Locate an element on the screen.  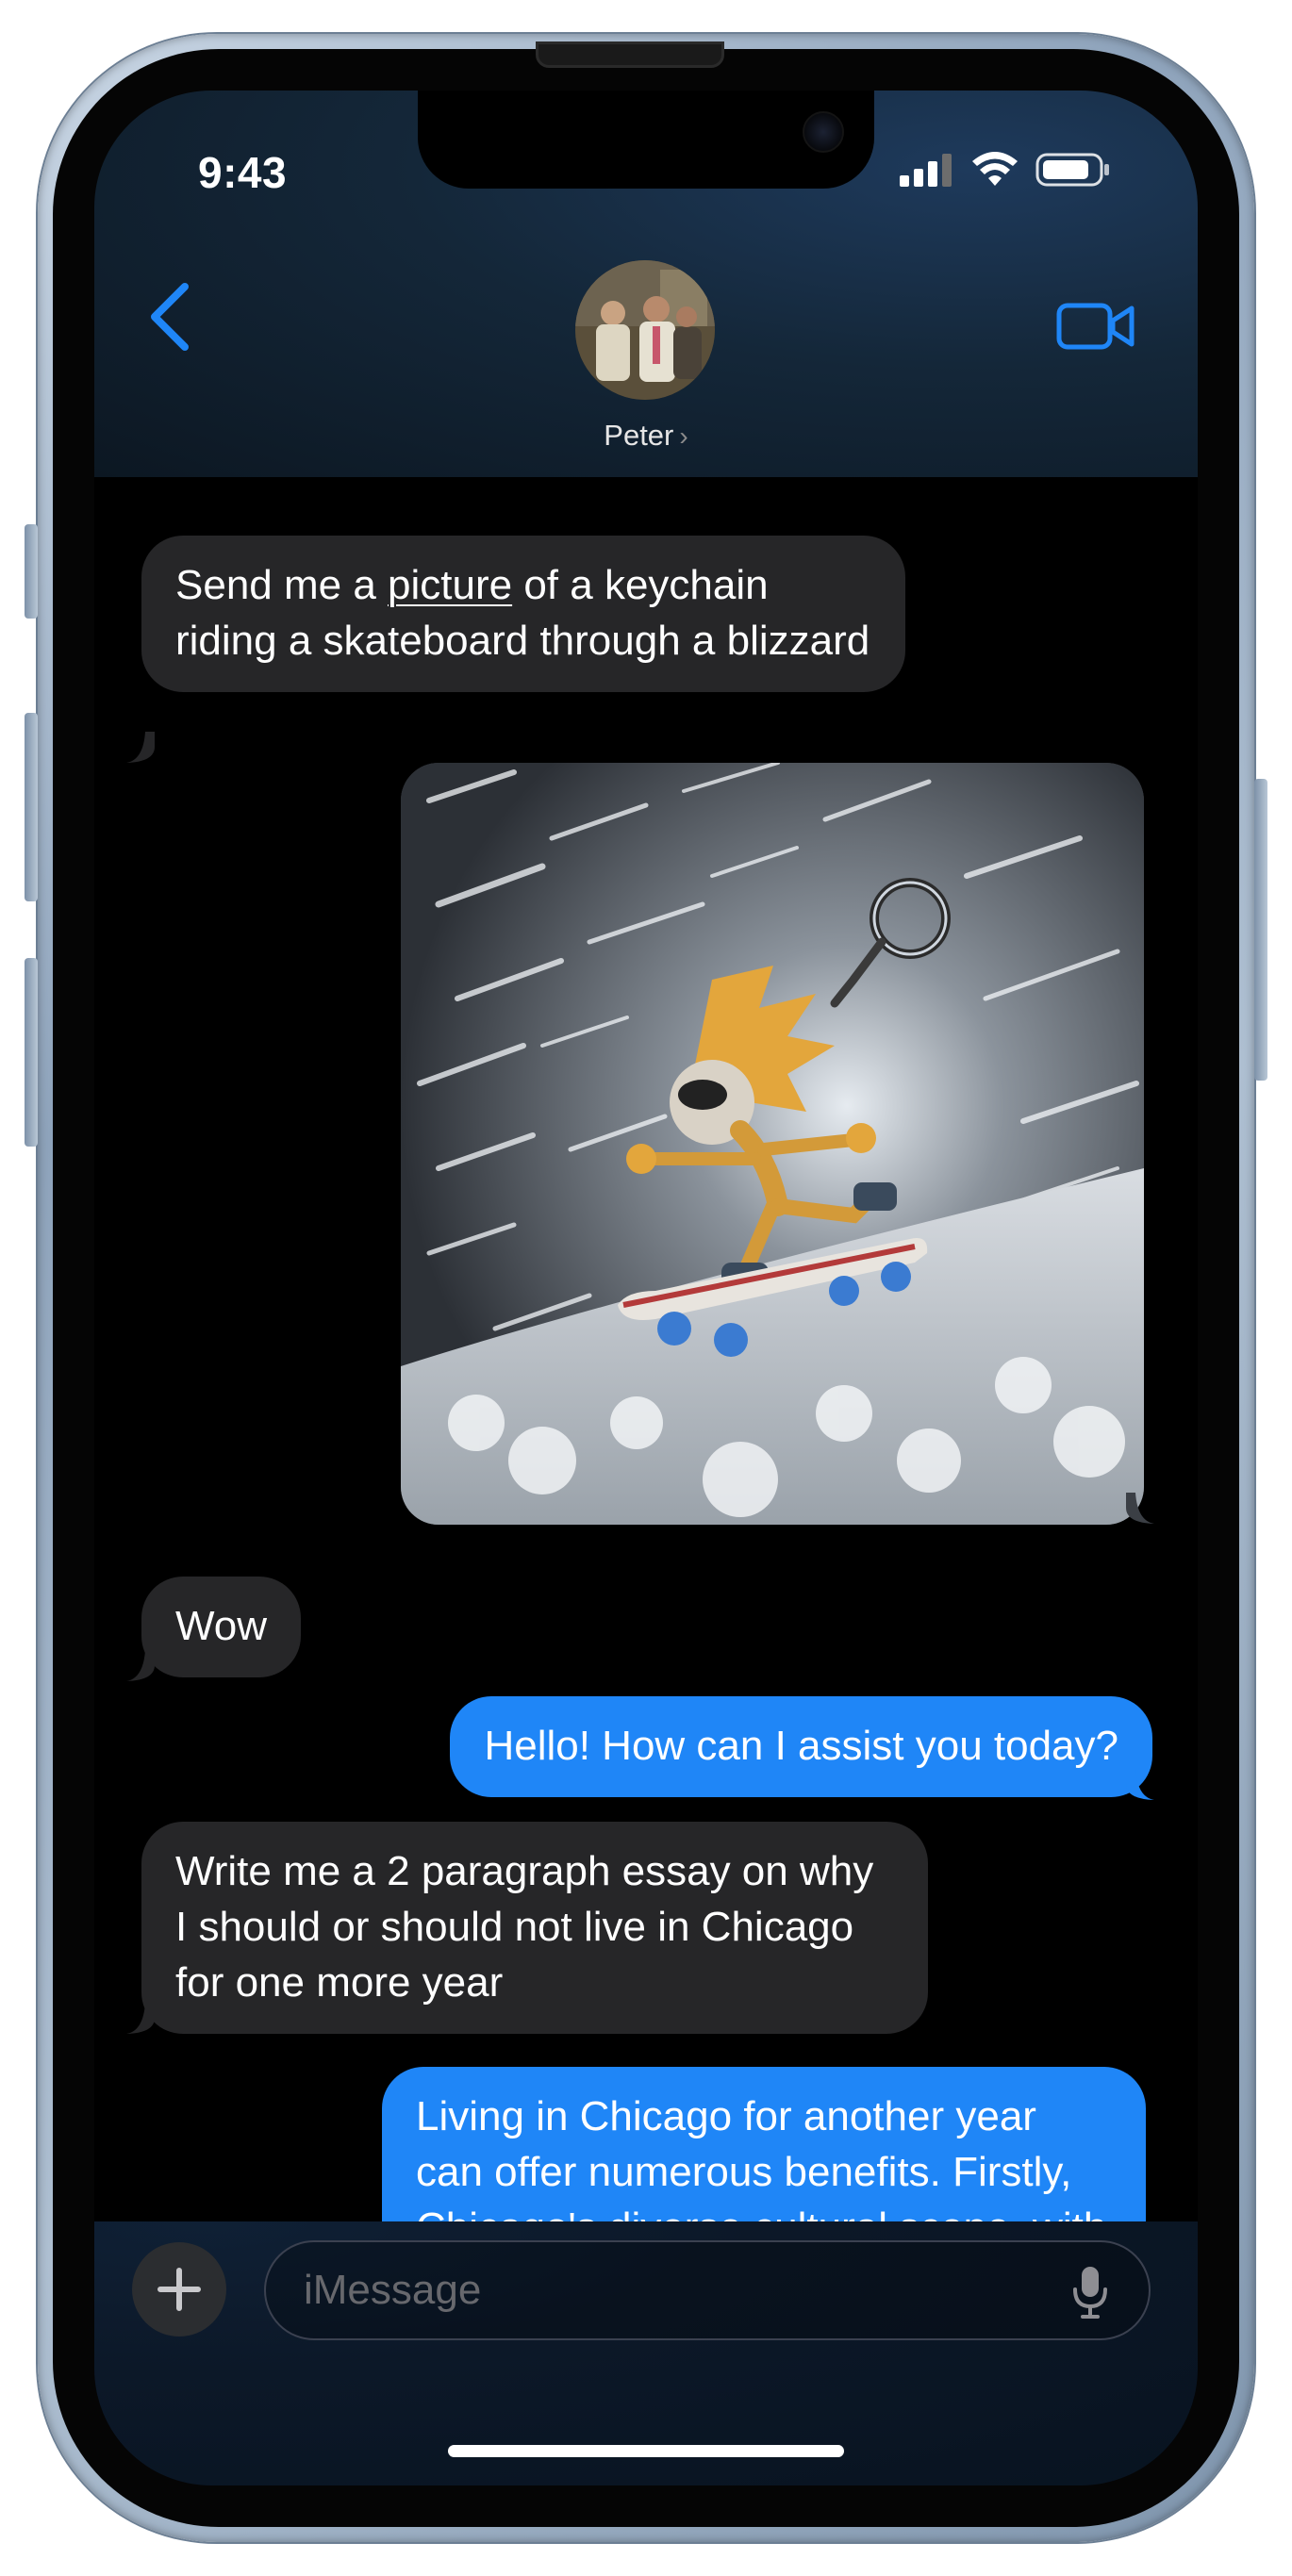
speaker-grille is located at coordinates (630, 54).